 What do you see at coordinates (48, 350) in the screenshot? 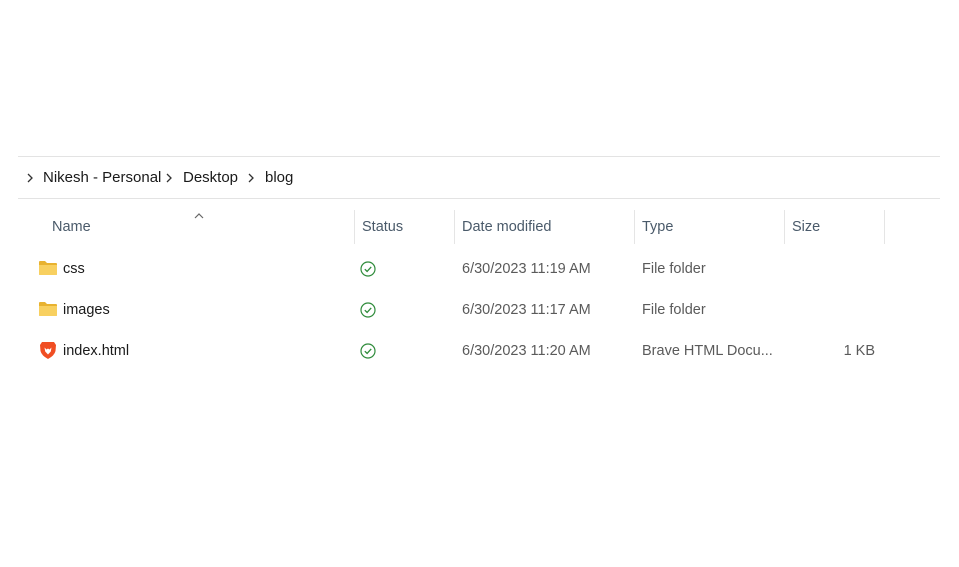
I see `brave-html-file-icon` at bounding box center [48, 350].